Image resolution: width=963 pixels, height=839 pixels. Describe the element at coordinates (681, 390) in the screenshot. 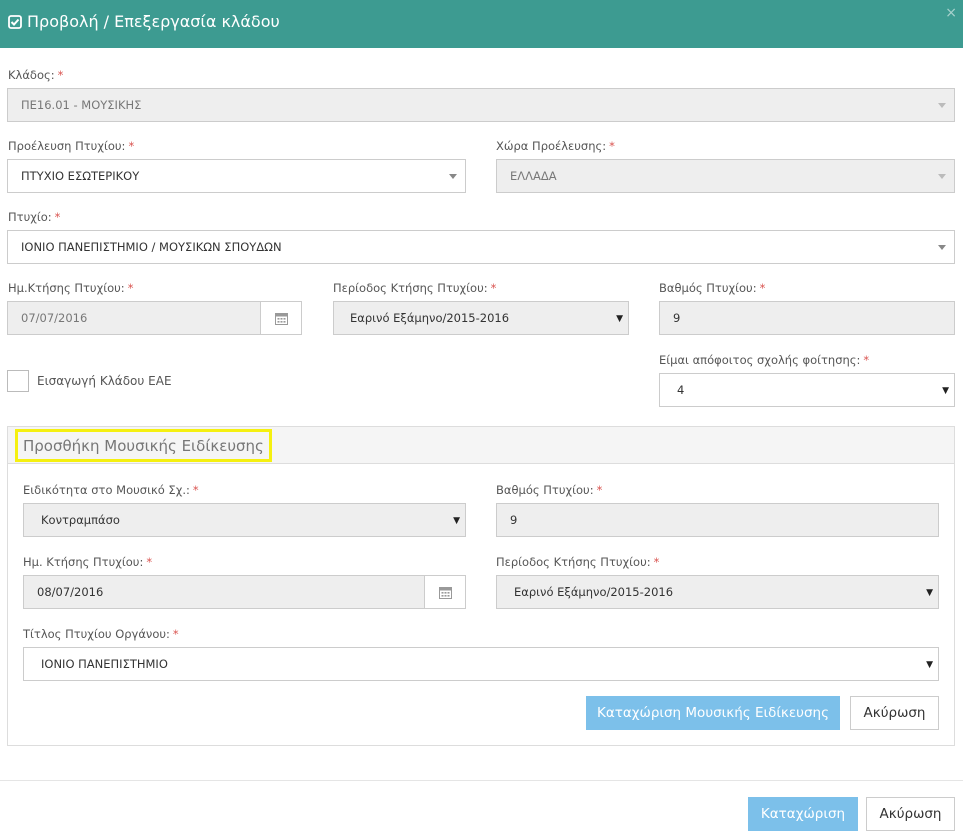

I see `apofoitos-value: 4` at that location.